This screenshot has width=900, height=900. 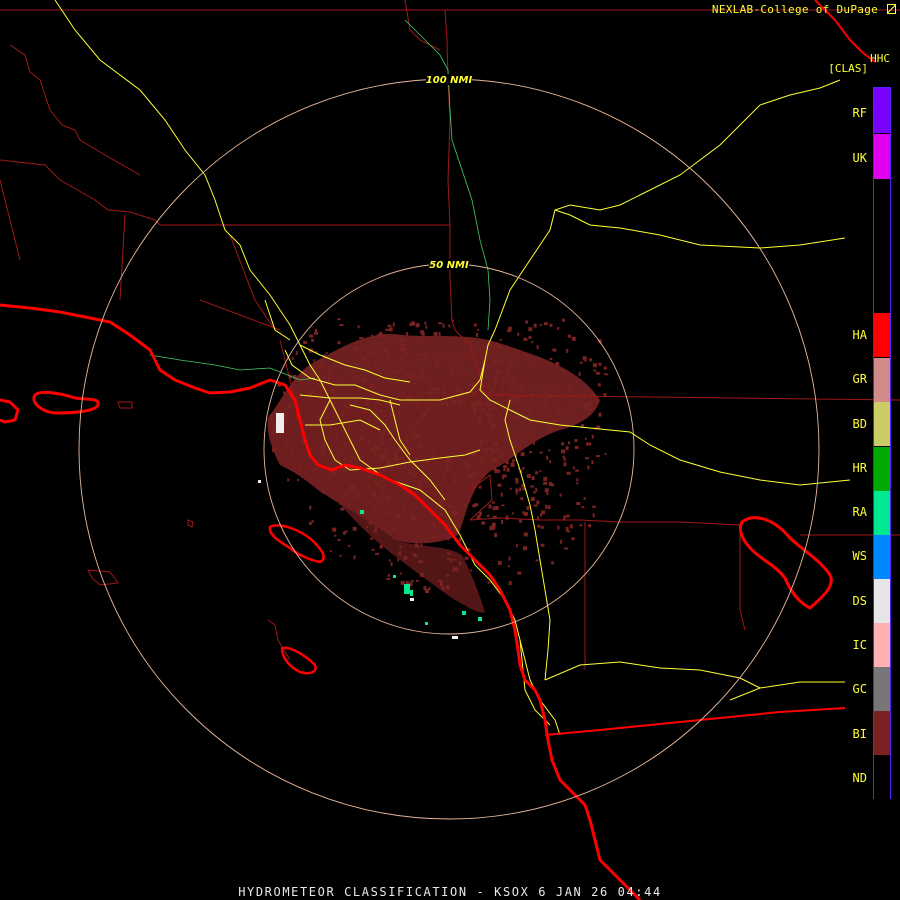 I want to click on legend-swatch-bi, so click(x=882, y=733).